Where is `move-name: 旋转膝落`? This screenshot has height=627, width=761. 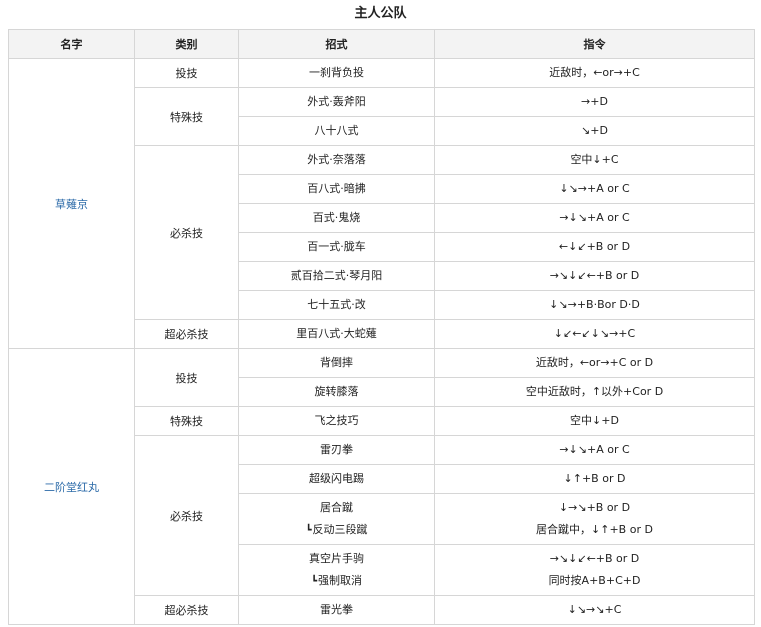 move-name: 旋转膝落 is located at coordinates (336, 391).